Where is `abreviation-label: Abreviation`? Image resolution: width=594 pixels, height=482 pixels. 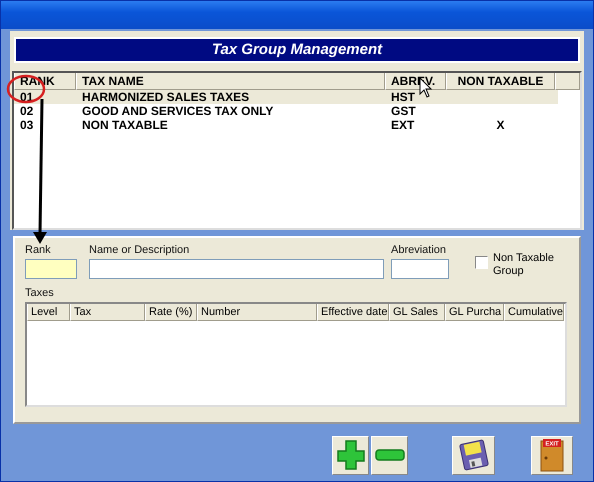 abreviation-label: Abreviation is located at coordinates (419, 250).